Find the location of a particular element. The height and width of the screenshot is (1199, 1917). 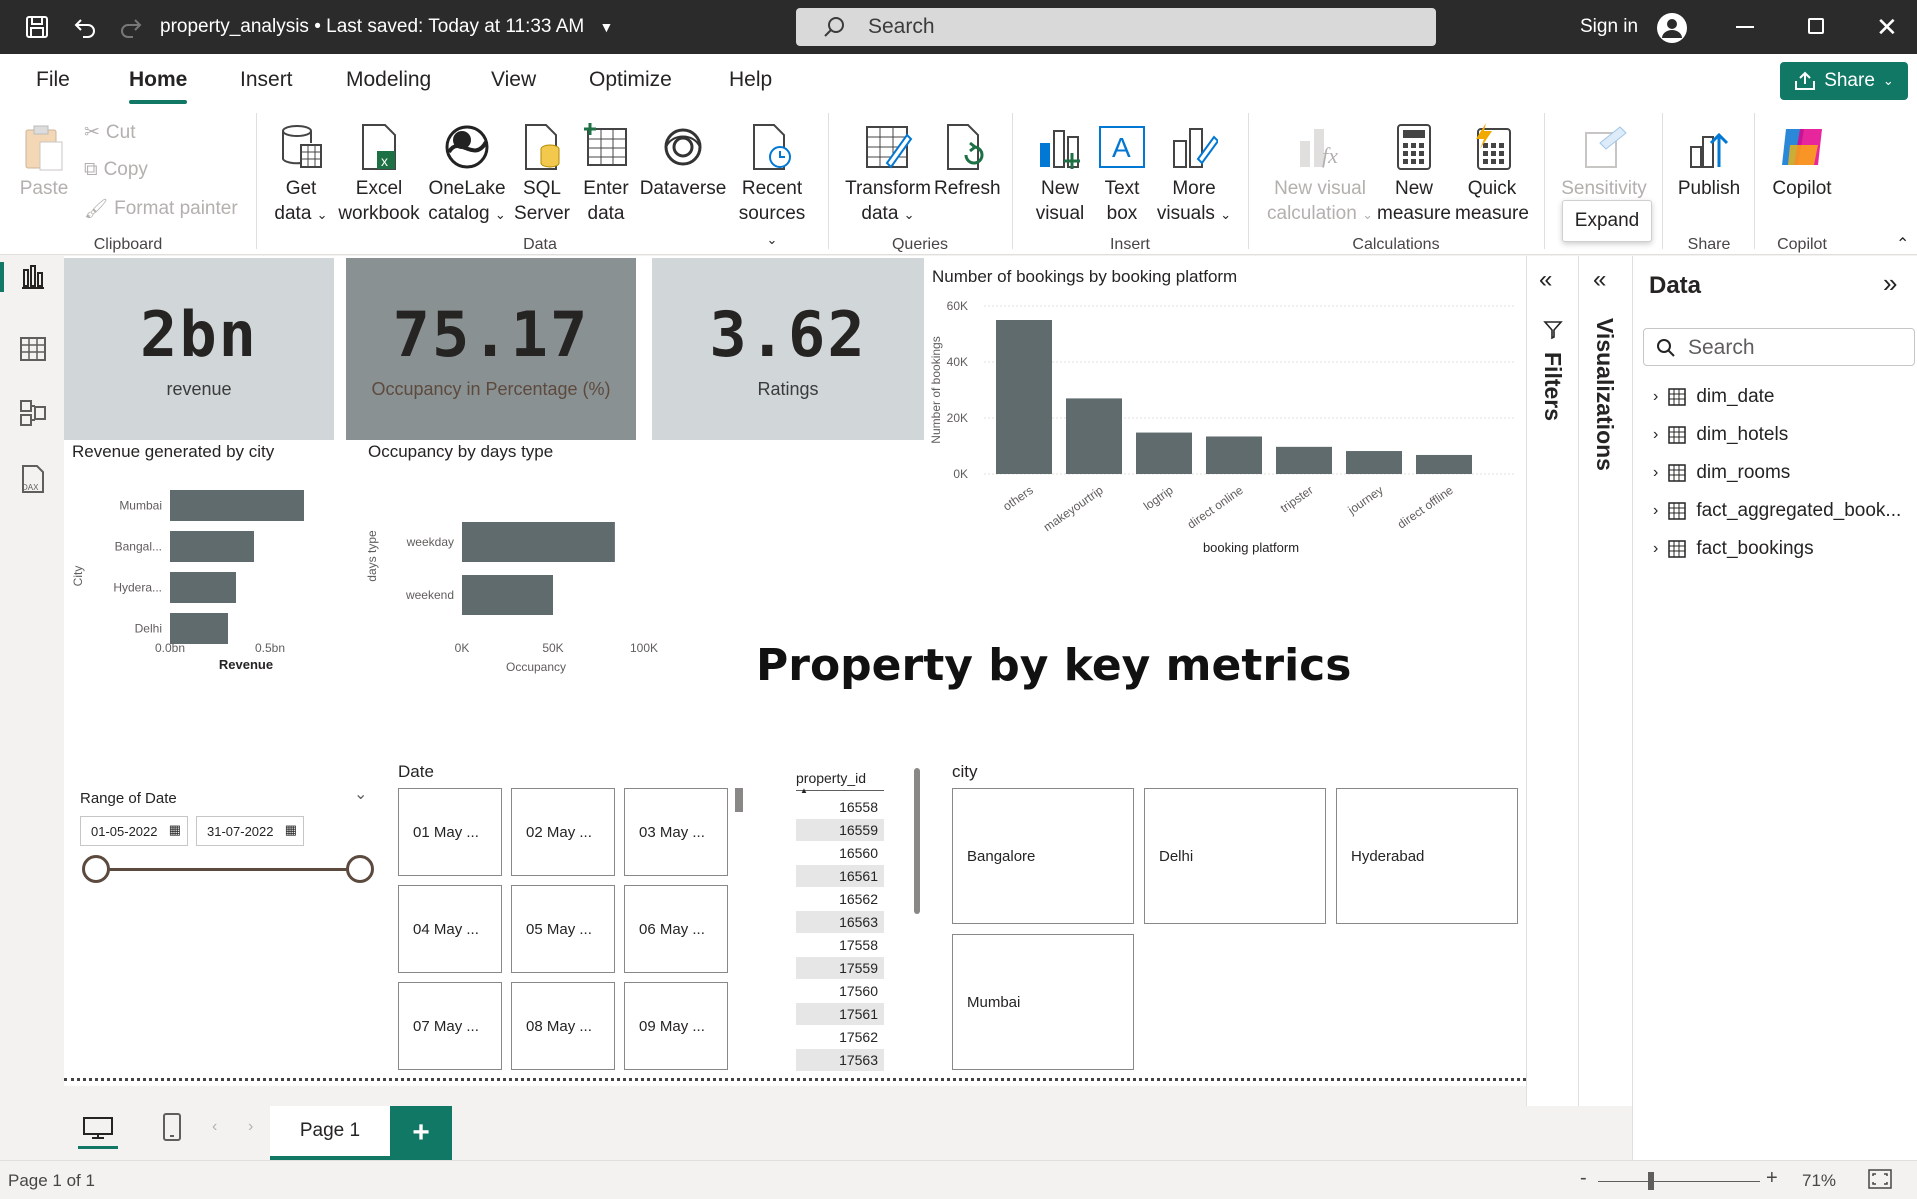

data-search-input: Search is located at coordinates (1779, 347).